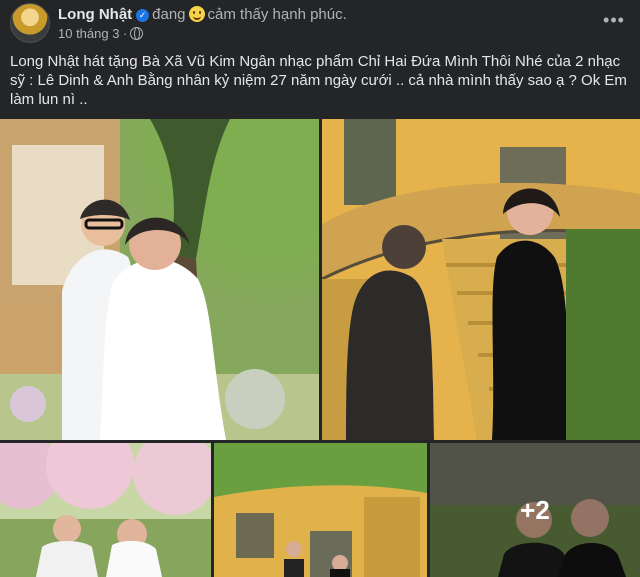 This screenshot has height=577, width=640. Describe the element at coordinates (143, 15) in the screenshot. I see `verified-badge-icon: ✓` at that location.